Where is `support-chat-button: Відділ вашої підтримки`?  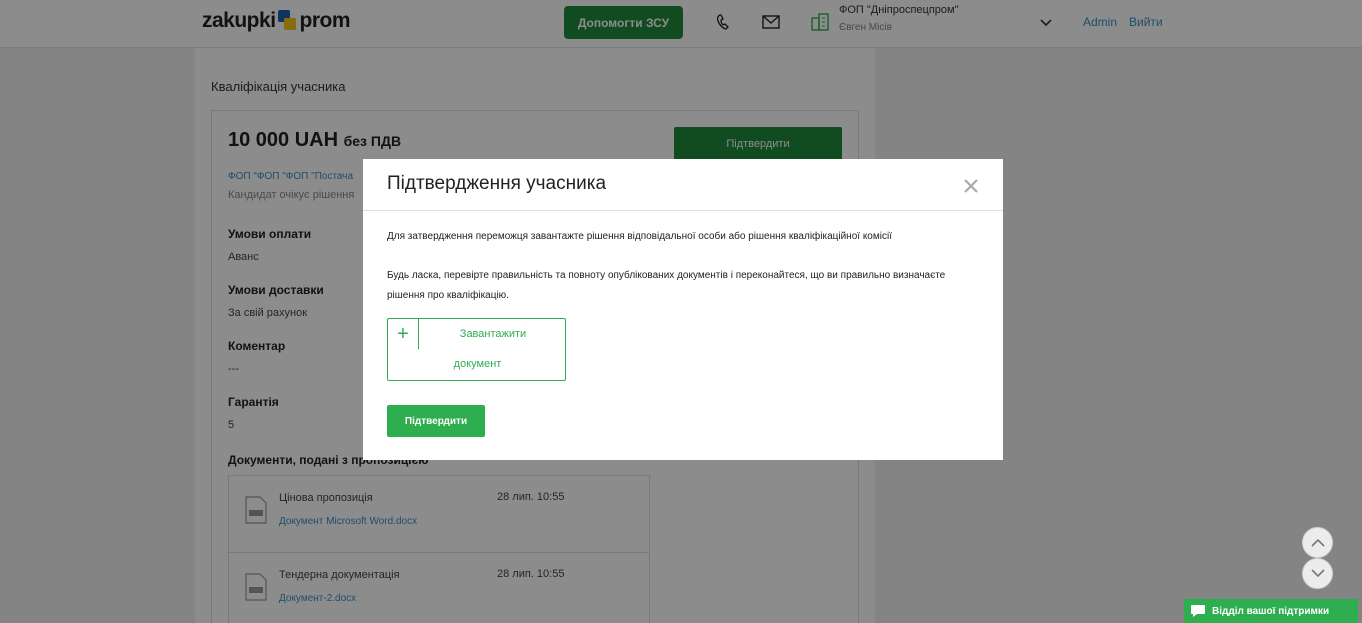 support-chat-button: Відділ вашої підтримки is located at coordinates (1271, 611).